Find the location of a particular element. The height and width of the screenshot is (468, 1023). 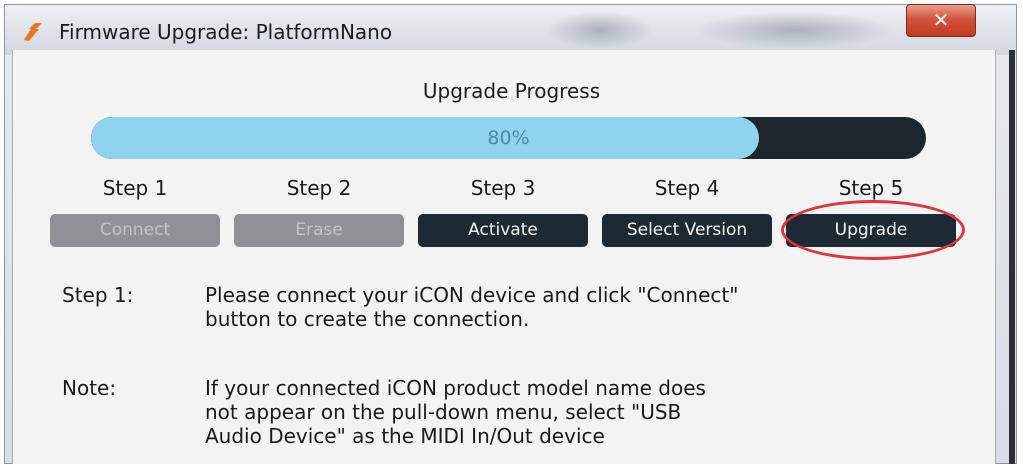

close-button: ✕ is located at coordinates (941, 20).